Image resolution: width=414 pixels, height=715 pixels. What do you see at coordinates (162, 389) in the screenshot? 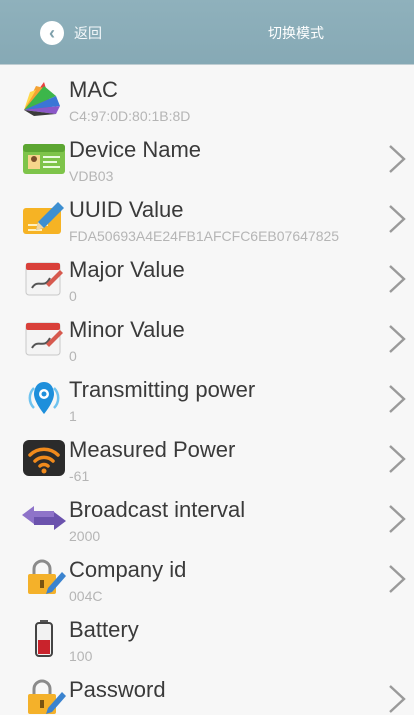
I see `setting-label: Transmitting power` at bounding box center [162, 389].